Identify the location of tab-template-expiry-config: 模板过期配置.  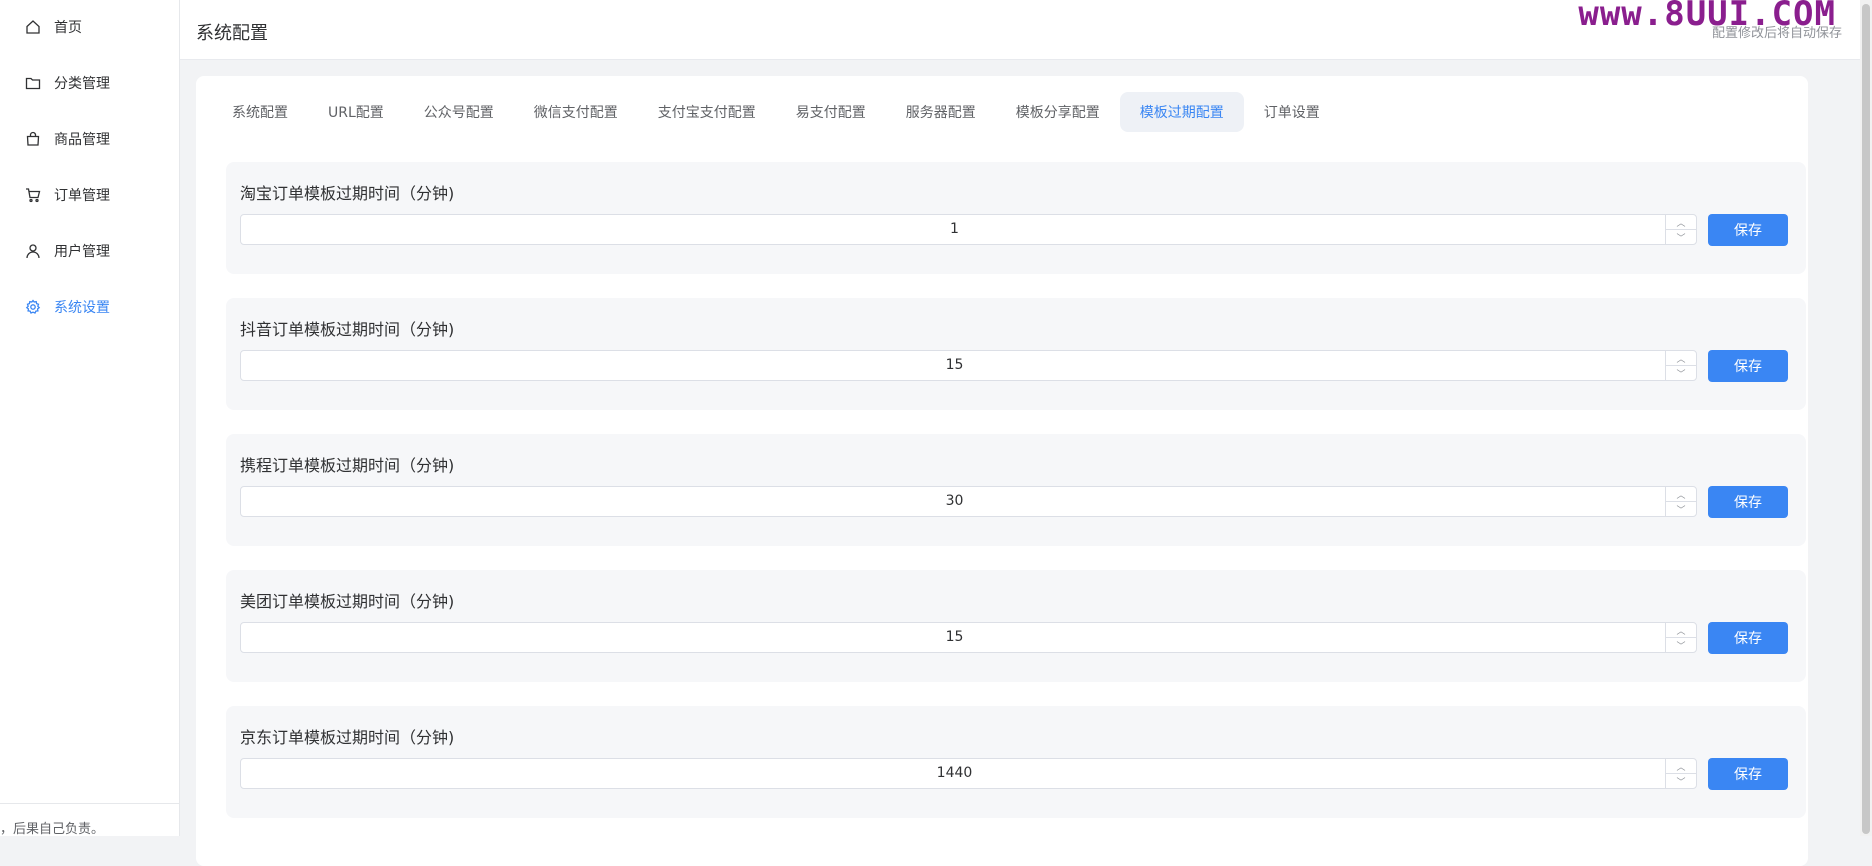
(1181, 112).